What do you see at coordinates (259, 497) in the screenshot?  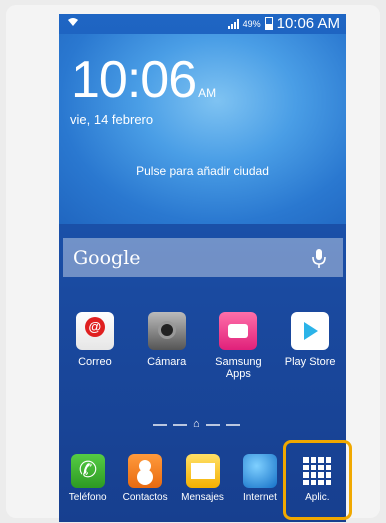 I see `dock-label: Internet` at bounding box center [259, 497].